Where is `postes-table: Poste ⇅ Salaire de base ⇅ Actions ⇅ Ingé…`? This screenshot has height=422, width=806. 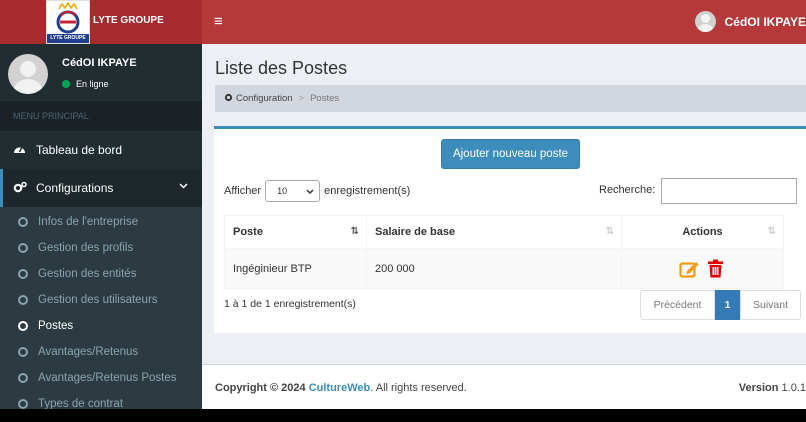
postes-table: Poste ⇅ Salaire de base ⇅ Actions ⇅ Ingé… is located at coordinates (504, 252).